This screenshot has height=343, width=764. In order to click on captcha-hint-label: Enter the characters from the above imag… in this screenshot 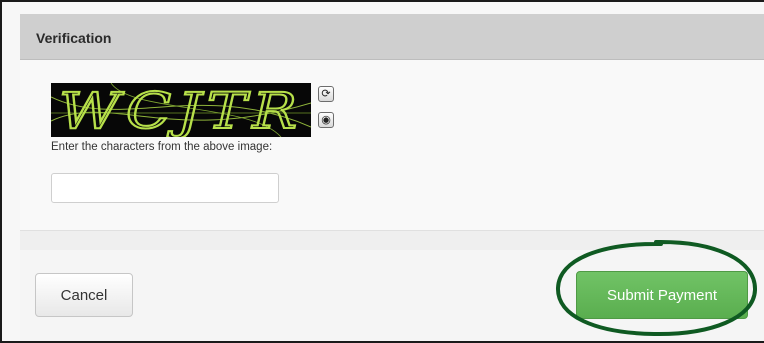, I will do `click(162, 147)`.